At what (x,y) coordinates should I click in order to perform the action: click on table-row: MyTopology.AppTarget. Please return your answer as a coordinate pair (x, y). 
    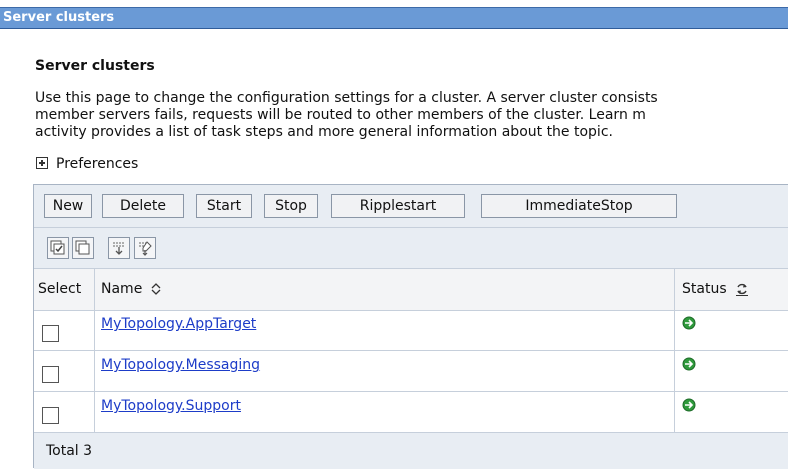
    Looking at the image, I should click on (411, 330).